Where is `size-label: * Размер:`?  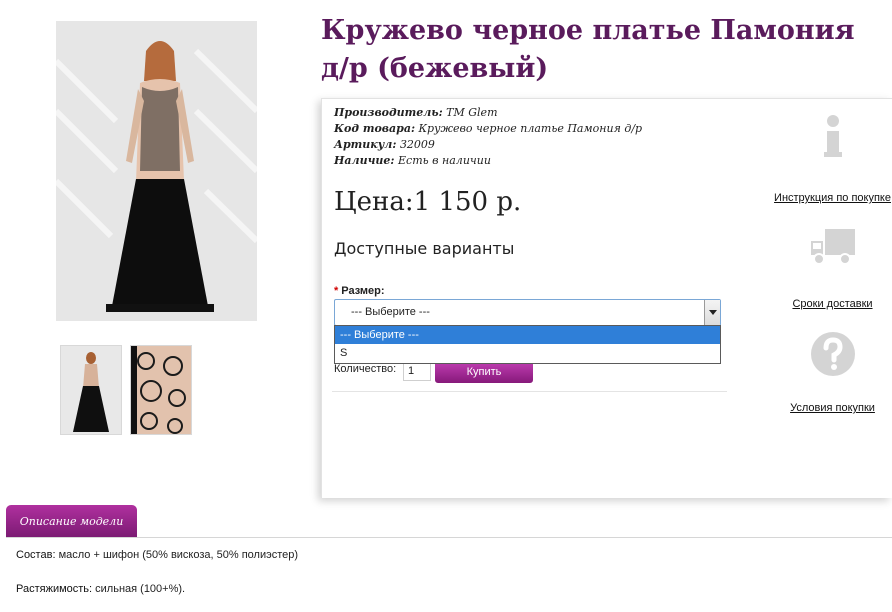 size-label: * Размер: is located at coordinates (359, 291).